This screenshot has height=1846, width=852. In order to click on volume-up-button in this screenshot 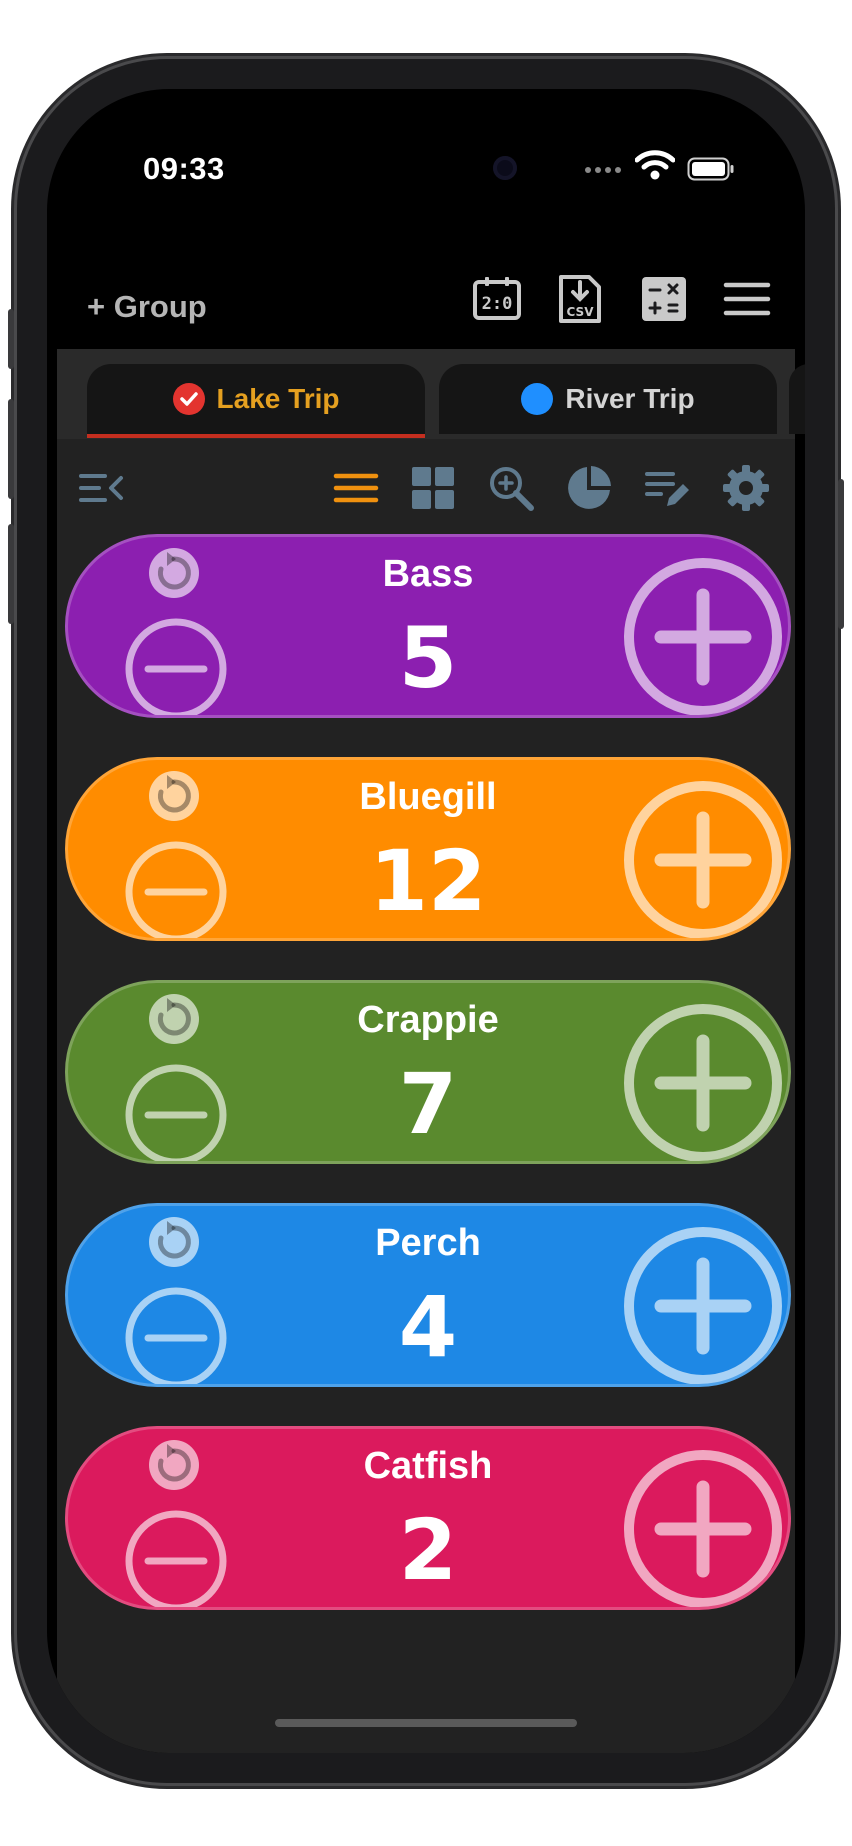, I will do `click(11, 449)`.